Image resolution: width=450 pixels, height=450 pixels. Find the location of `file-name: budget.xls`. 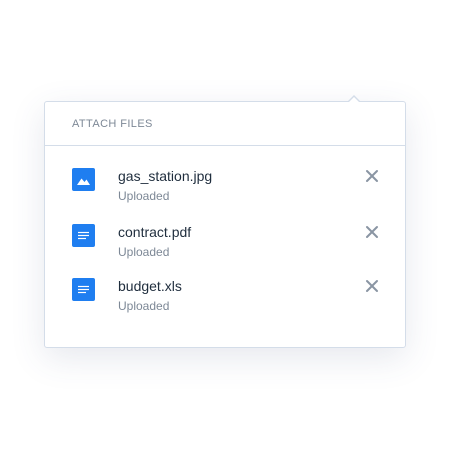

file-name: budget.xls is located at coordinates (150, 286).